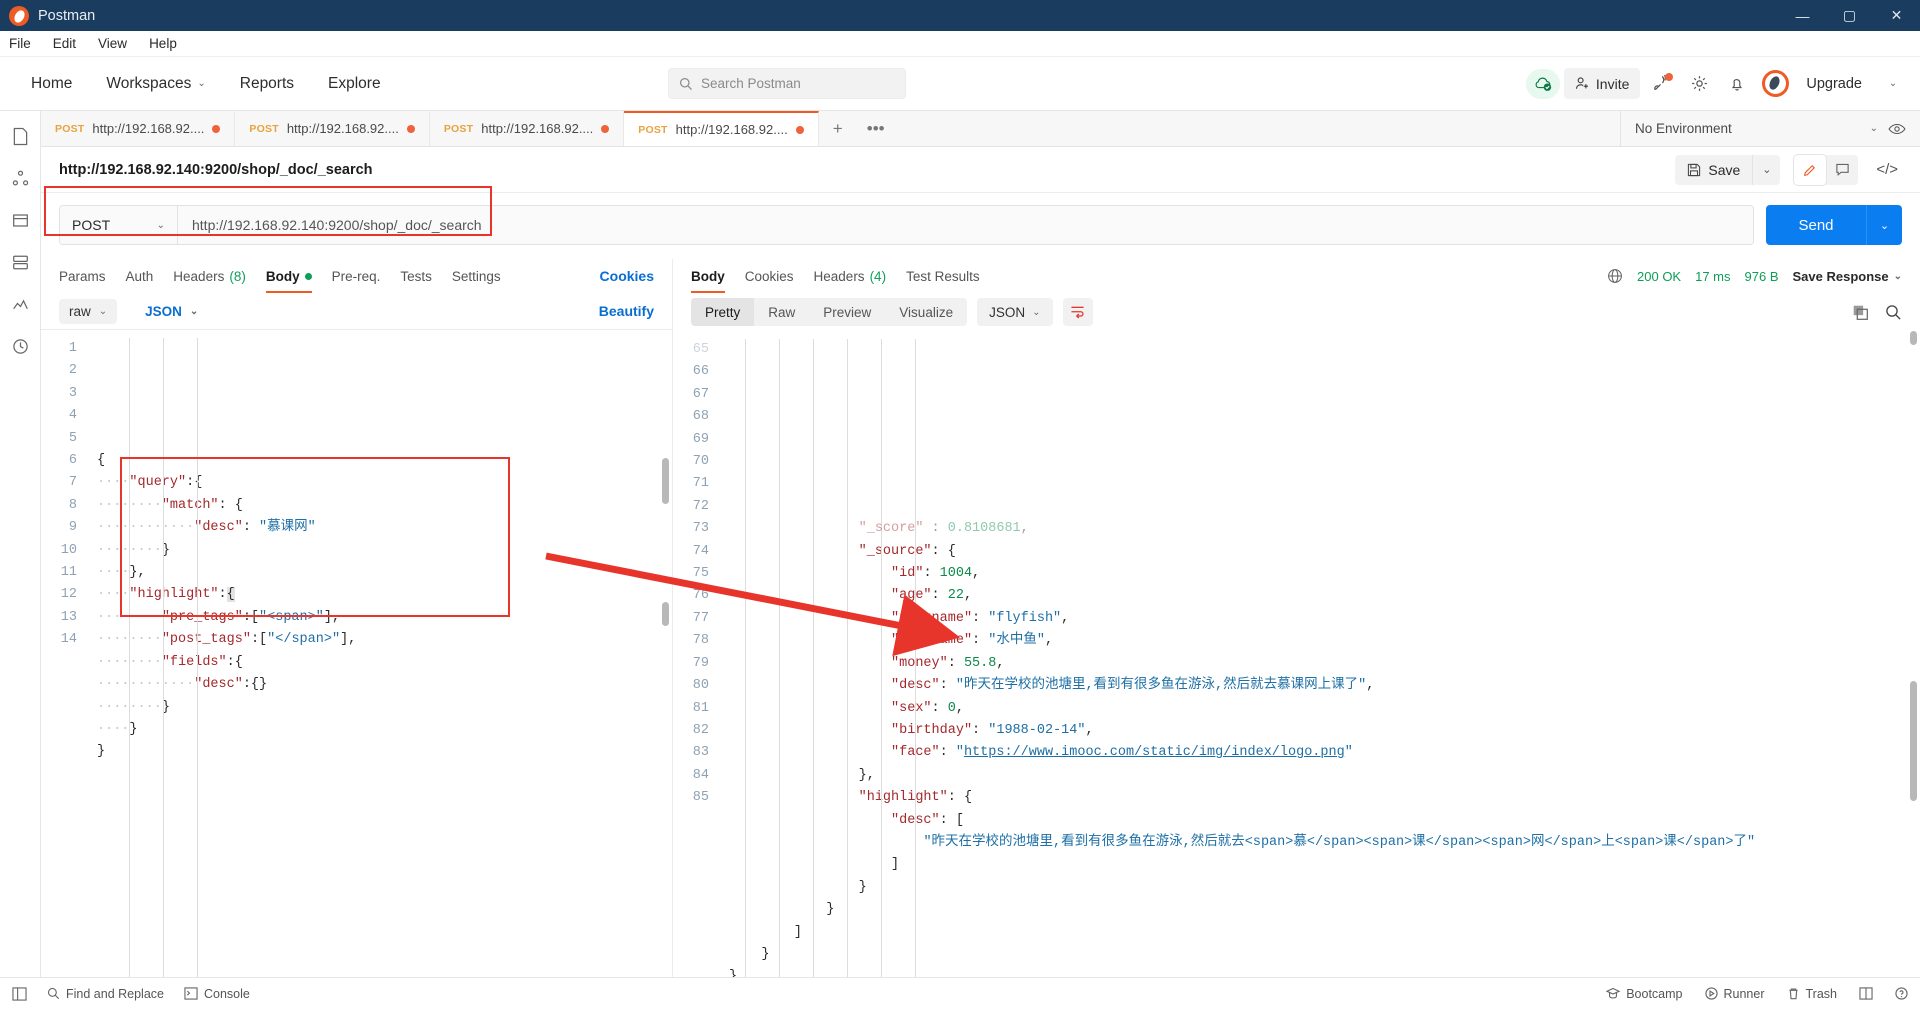 The width and height of the screenshot is (1920, 1030). Describe the element at coordinates (1913, 741) in the screenshot. I see `response-editor-scrollbar-thumb` at that location.